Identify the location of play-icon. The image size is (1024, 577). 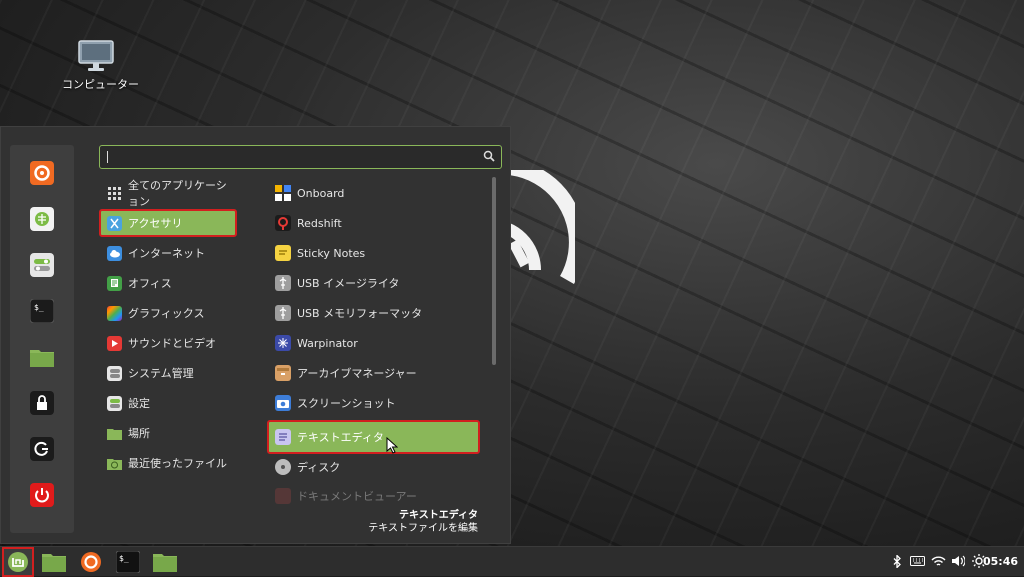
(114, 343).